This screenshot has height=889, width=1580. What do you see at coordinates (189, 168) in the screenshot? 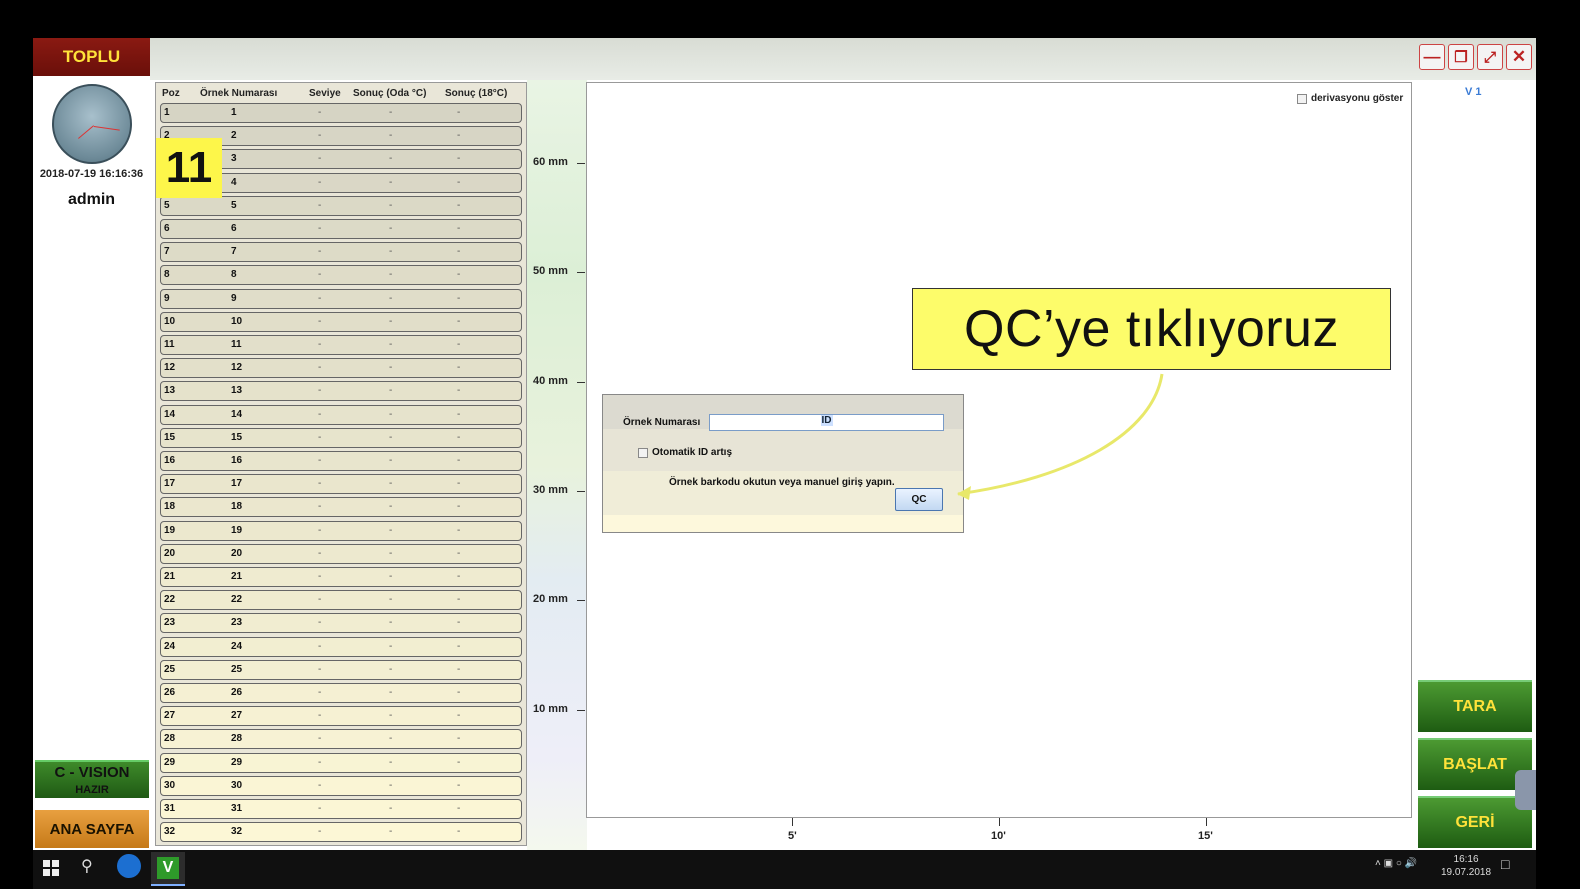
I see `step-number-badge: 11` at bounding box center [189, 168].